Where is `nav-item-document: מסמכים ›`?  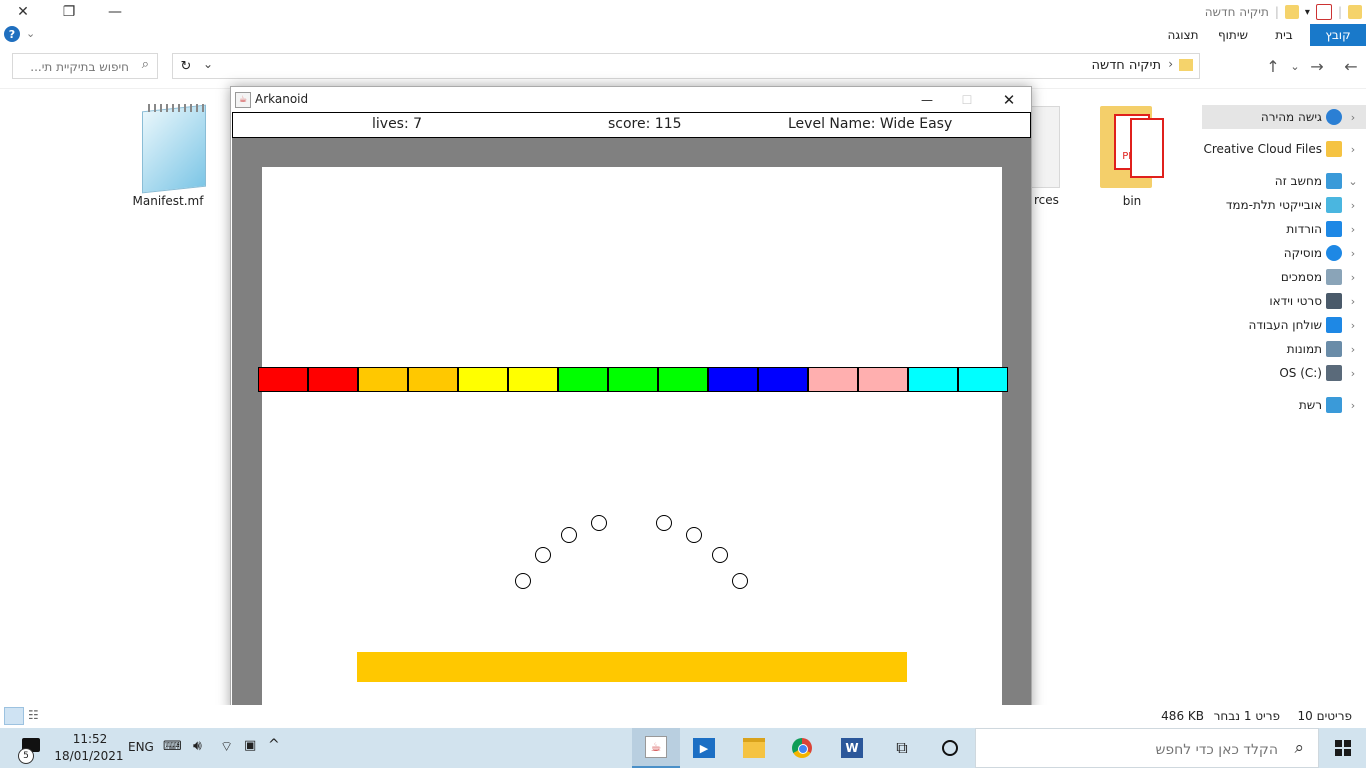
nav-item-document: מסמכים › is located at coordinates (1284, 277).